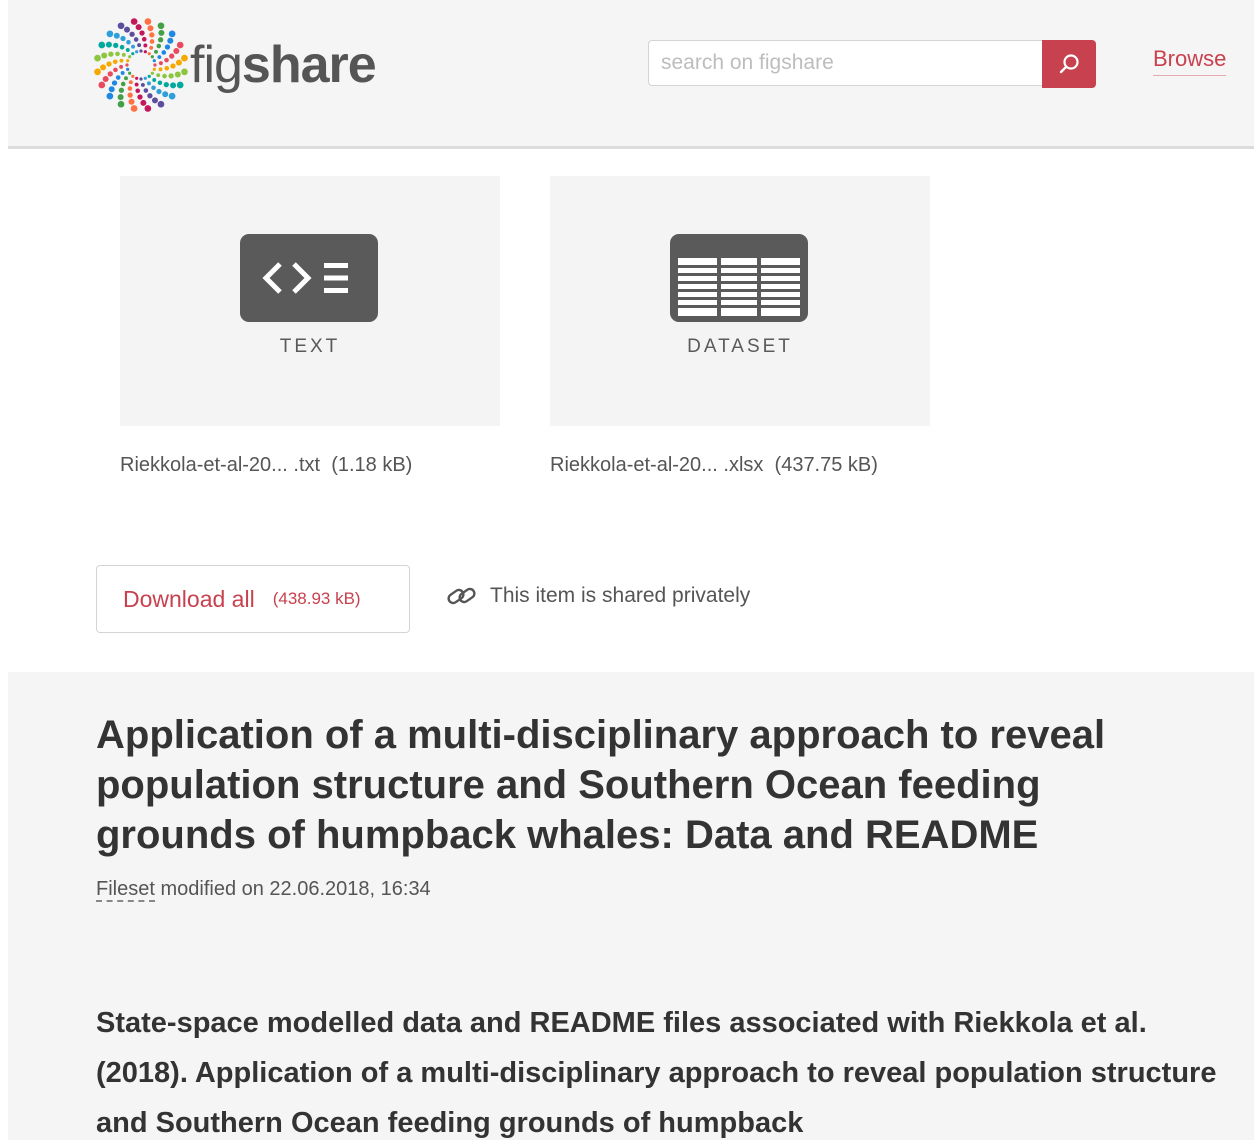  Describe the element at coordinates (295, 889) in the screenshot. I see `item-modified: modified on 22.06.2018, 16:34` at that location.